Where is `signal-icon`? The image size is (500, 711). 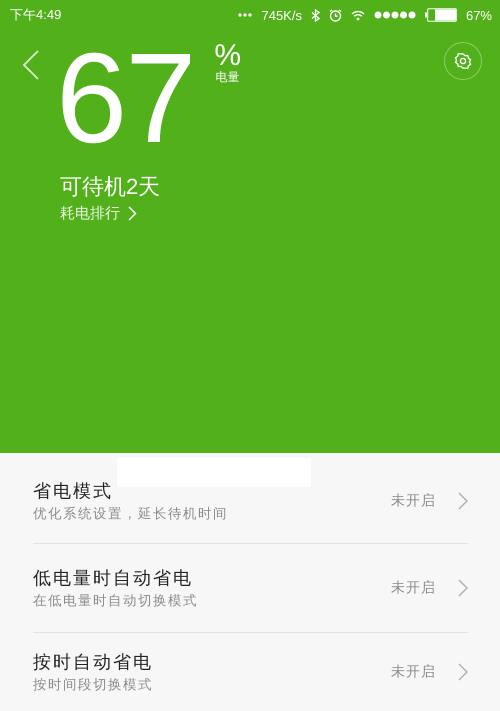 signal-icon is located at coordinates (395, 15).